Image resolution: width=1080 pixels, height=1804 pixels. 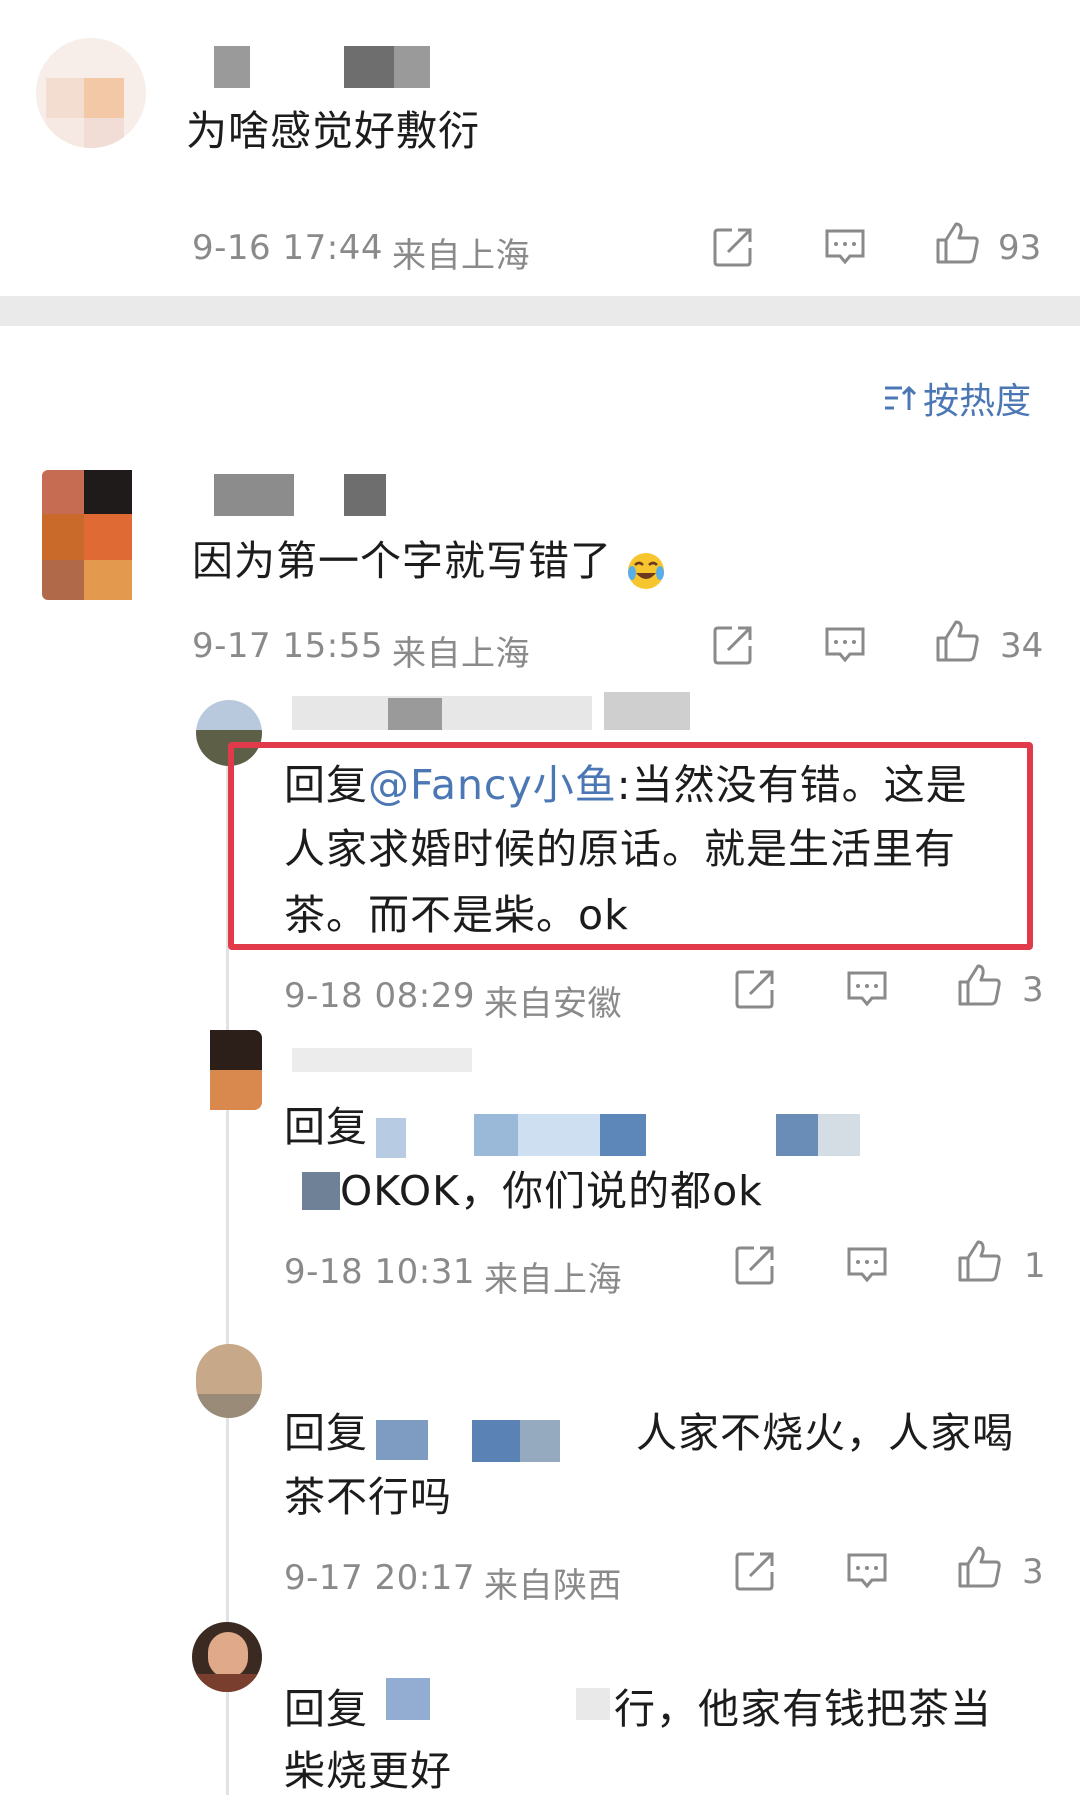 I want to click on blurred-prefix, so click(x=321, y=1191).